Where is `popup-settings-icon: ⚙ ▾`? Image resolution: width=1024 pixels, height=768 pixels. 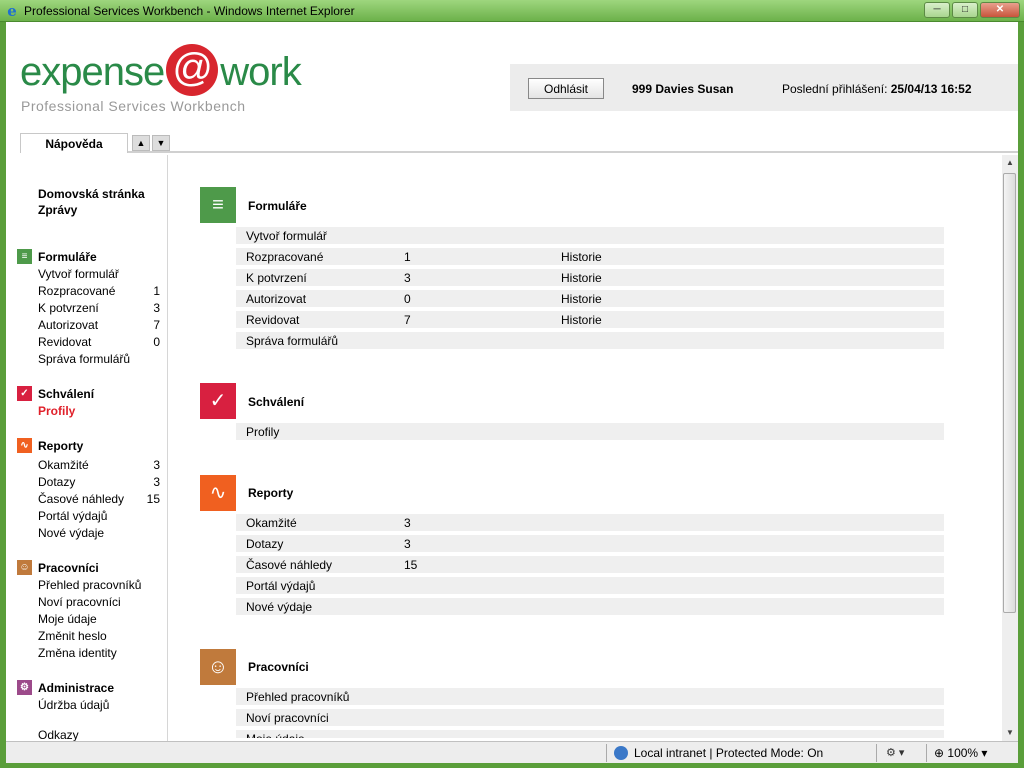
popup-settings-icon: ⚙ ▾ is located at coordinates (895, 752).